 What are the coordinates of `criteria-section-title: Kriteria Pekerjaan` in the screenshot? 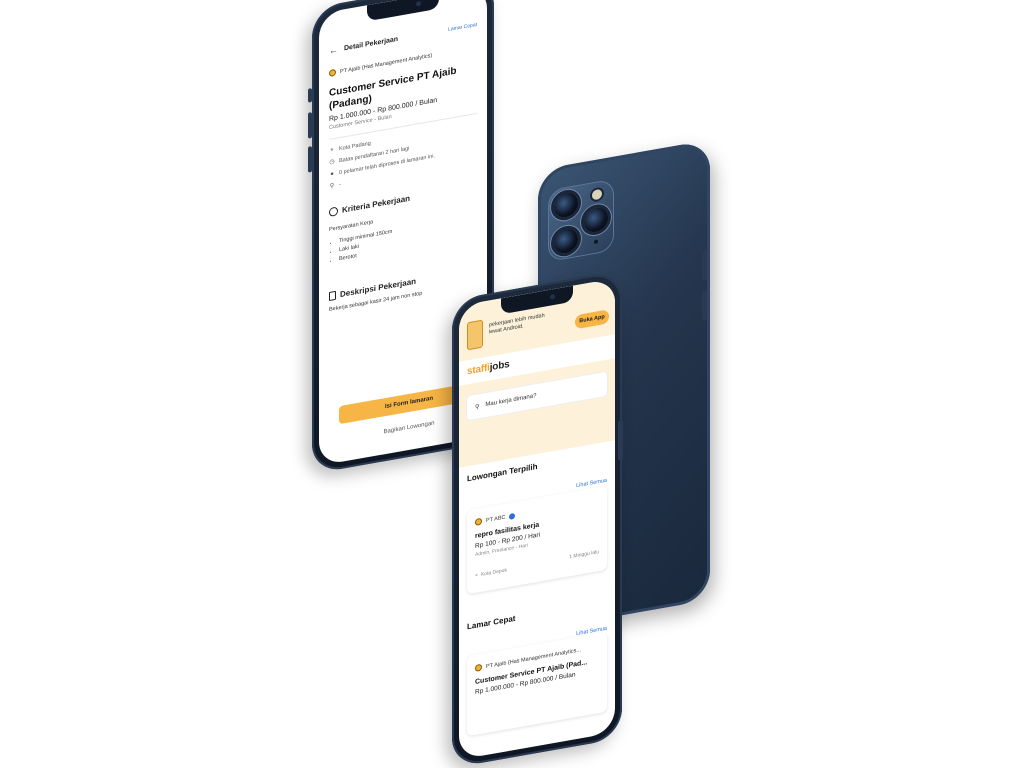 It's located at (403, 200).